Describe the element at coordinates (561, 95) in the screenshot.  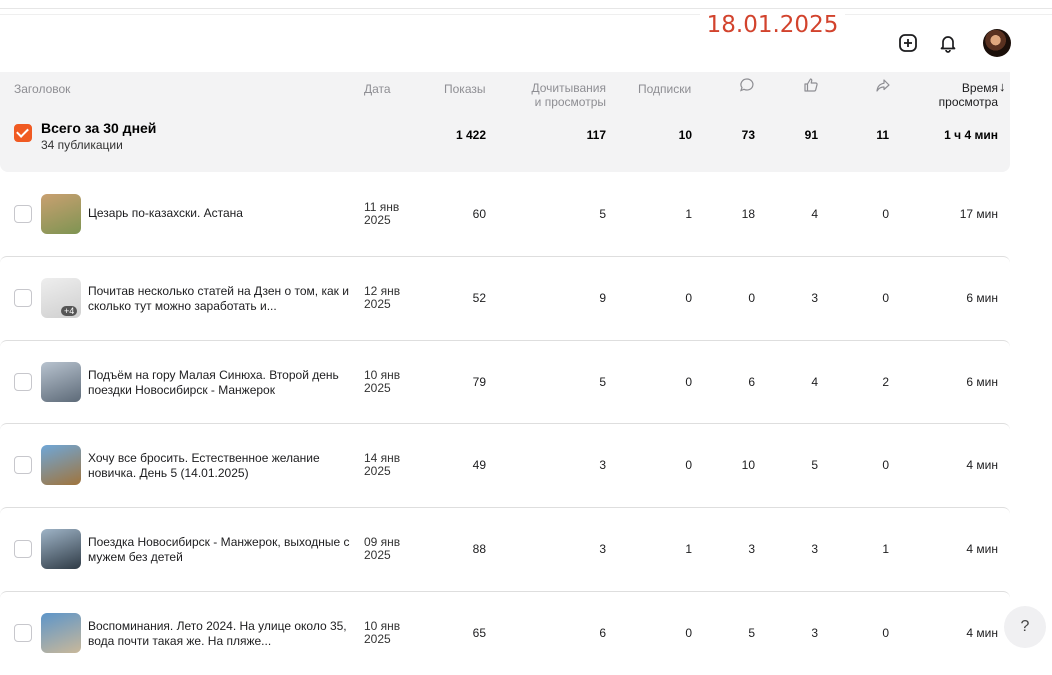
I see `column-reads: Дочитывания и просмотры` at that location.